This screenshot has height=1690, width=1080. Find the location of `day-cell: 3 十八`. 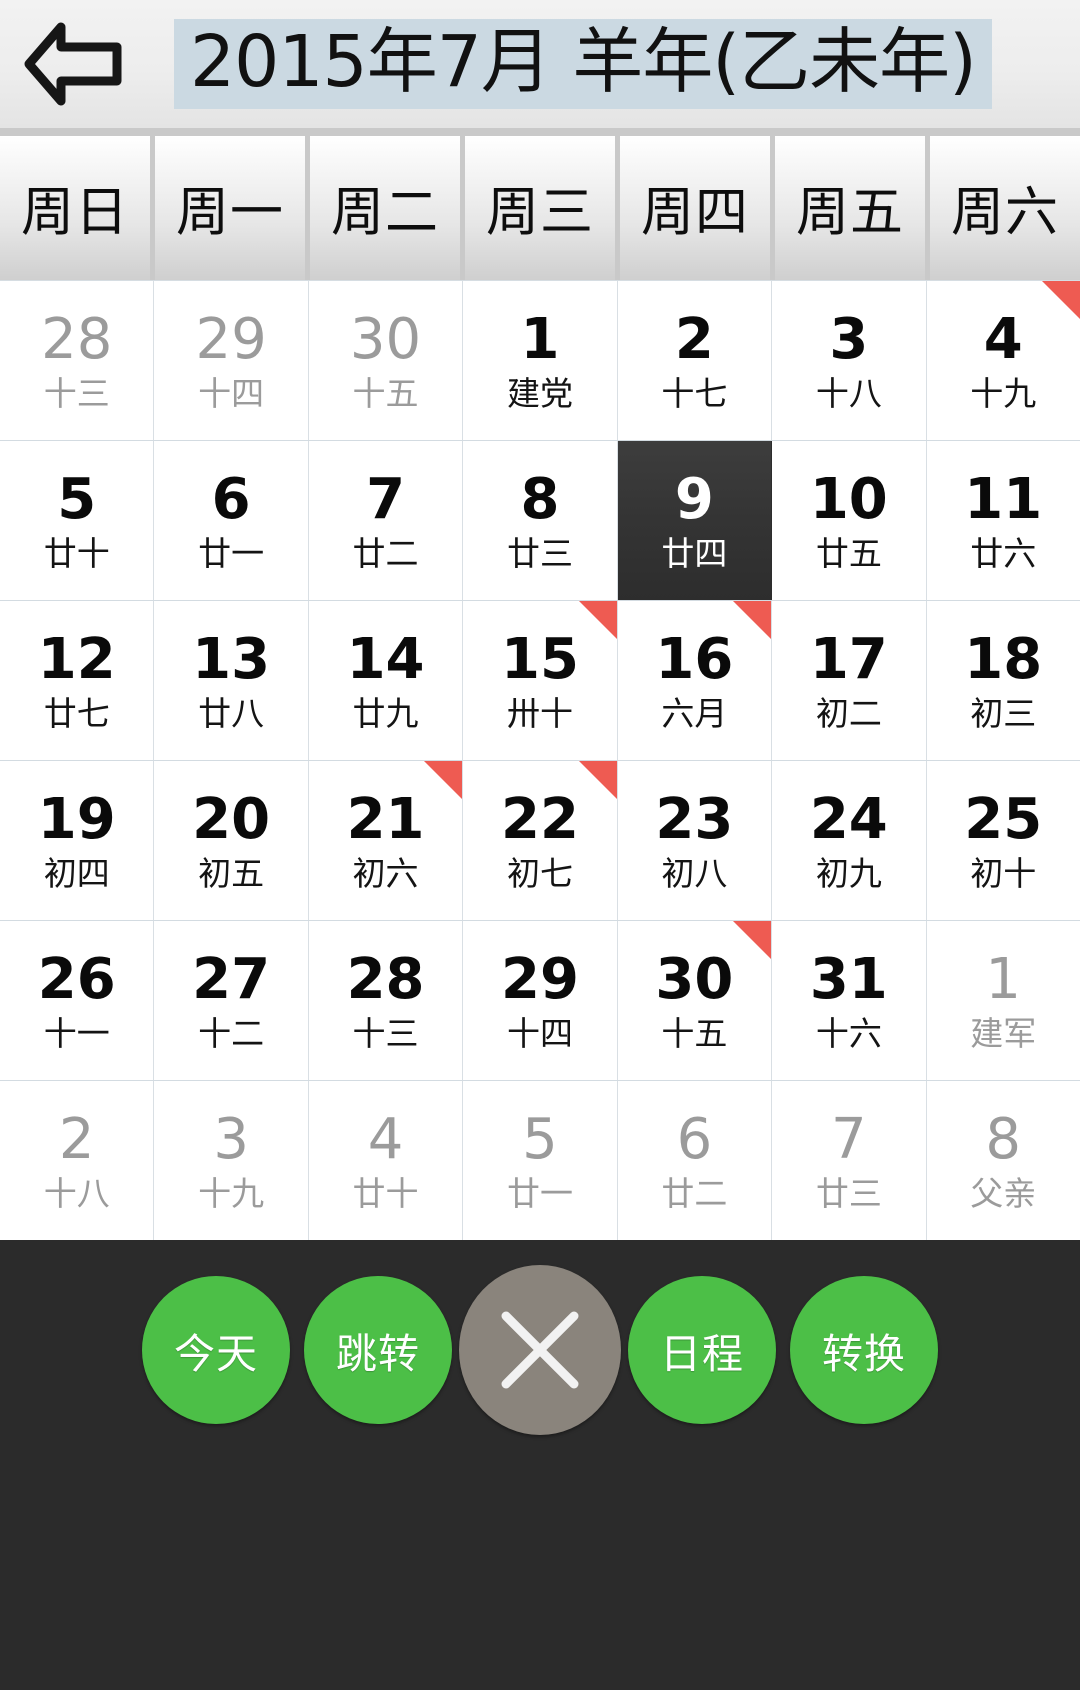

day-cell: 3 十八 is located at coordinates (849, 360).